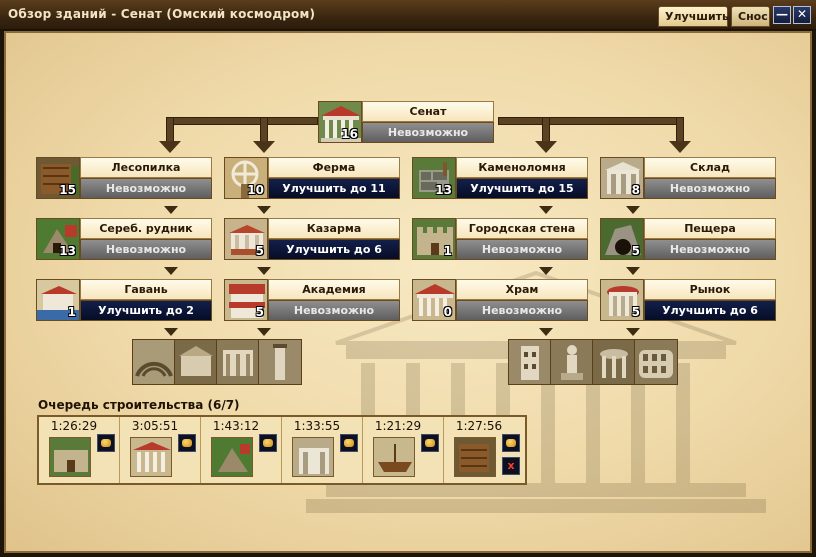  Describe the element at coordinates (241, 450) in the screenshot. I see `queue-item: 1:43:12` at that location.